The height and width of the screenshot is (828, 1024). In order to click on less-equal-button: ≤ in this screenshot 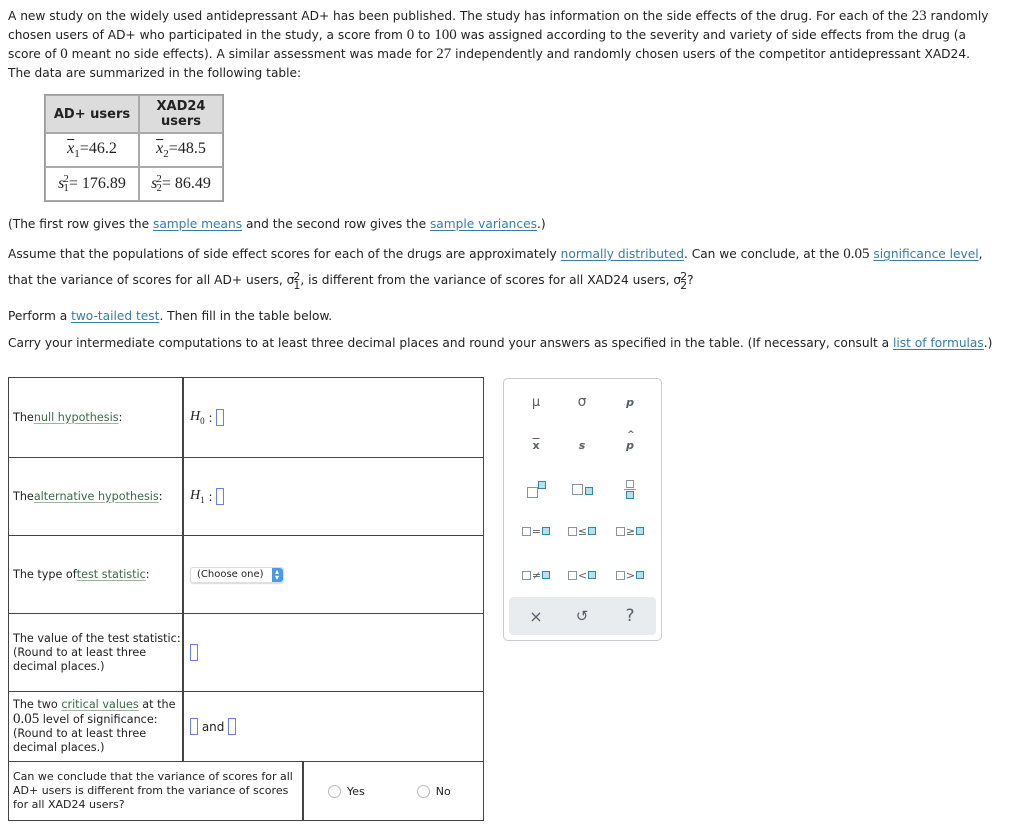, I will do `click(582, 531)`.